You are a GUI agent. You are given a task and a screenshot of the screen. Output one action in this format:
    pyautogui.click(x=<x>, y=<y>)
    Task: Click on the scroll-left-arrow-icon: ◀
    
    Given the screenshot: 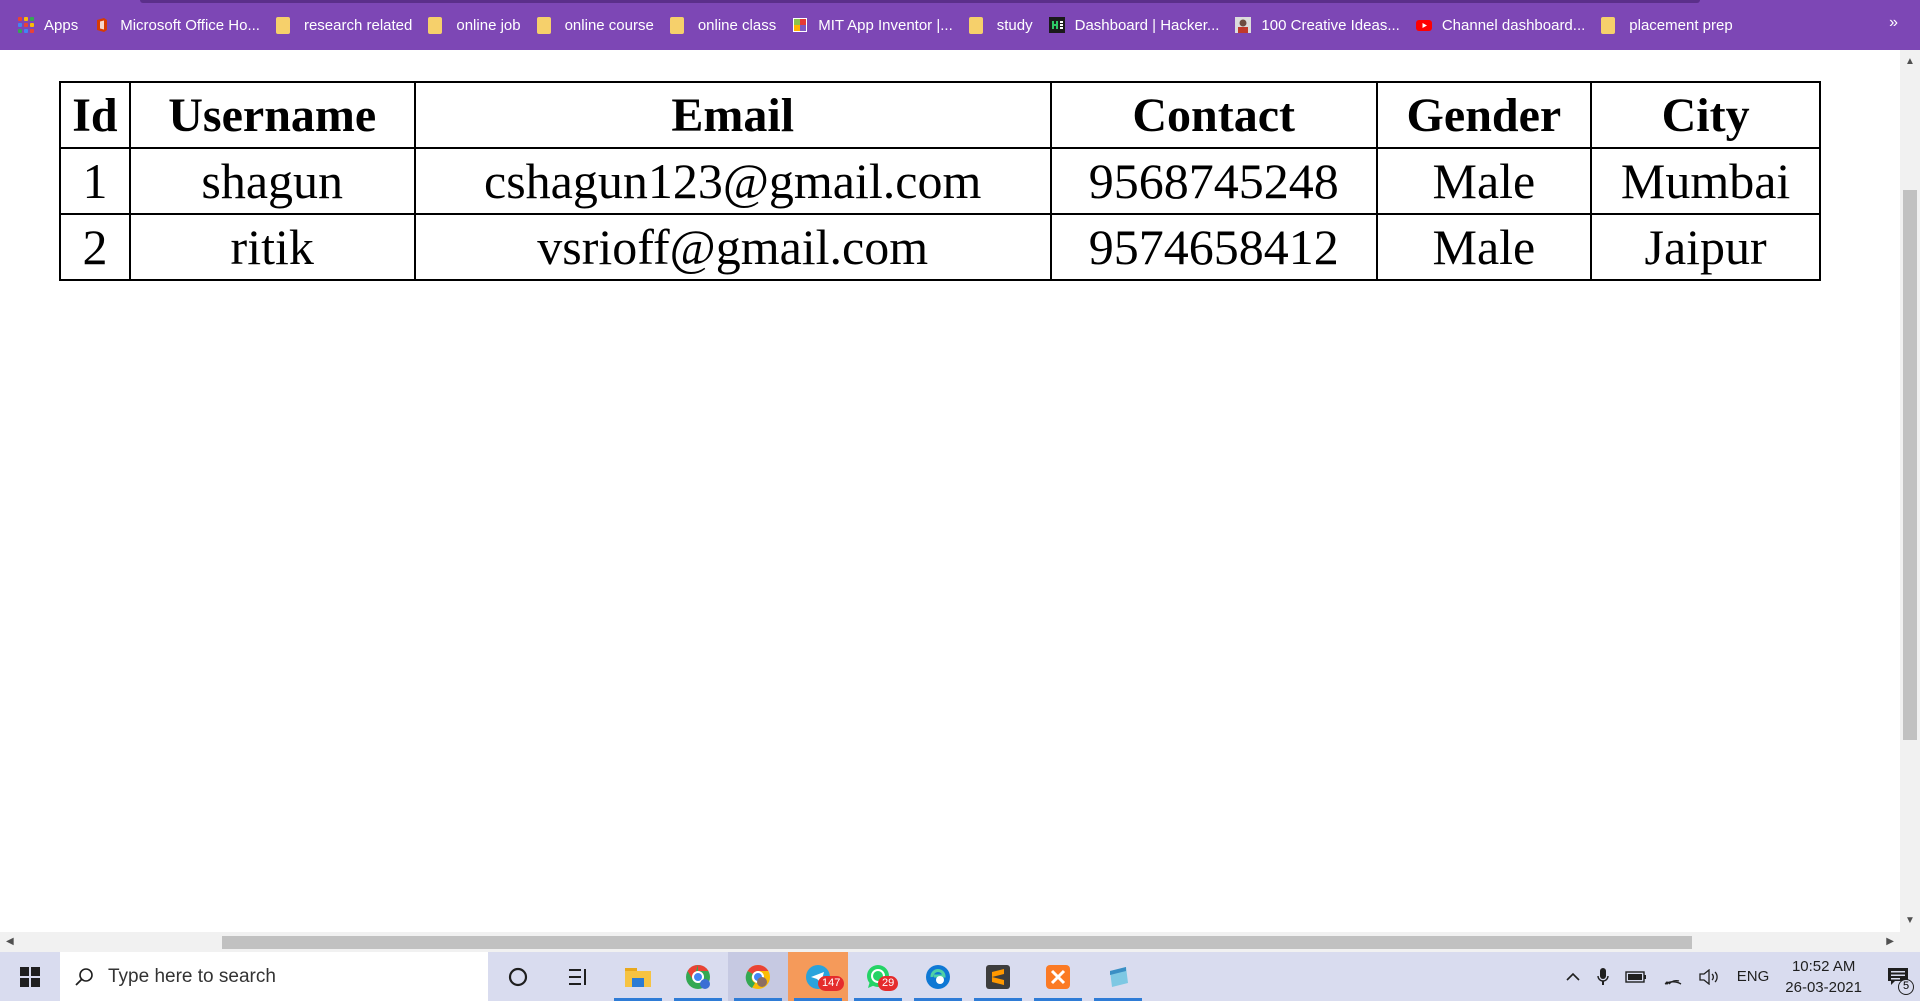 What is the action you would take?
    pyautogui.click(x=10, y=941)
    